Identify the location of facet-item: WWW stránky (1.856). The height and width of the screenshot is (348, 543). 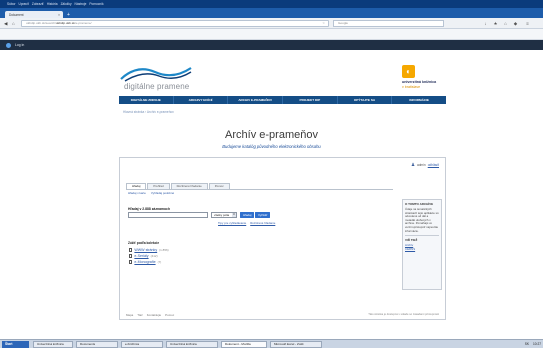
(149, 250).